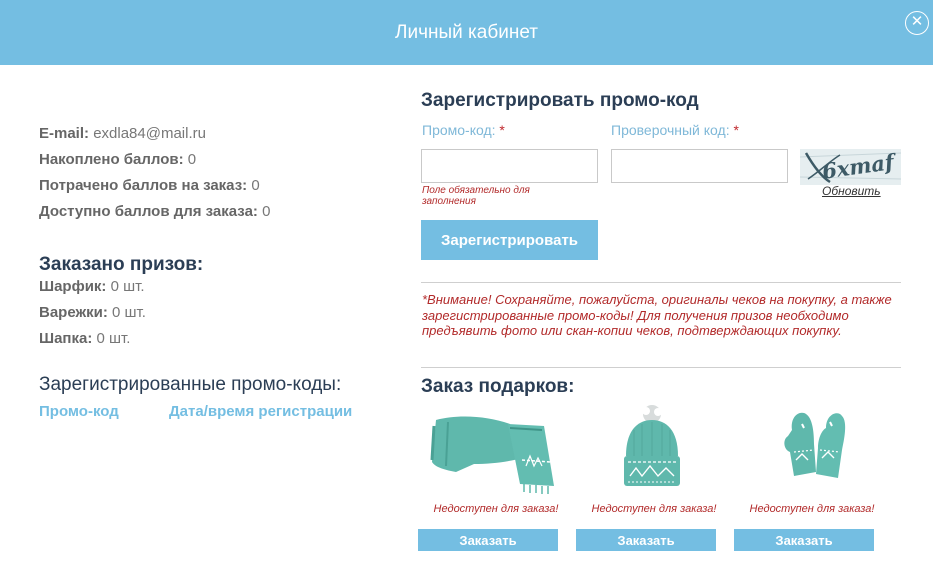 This screenshot has width=933, height=570. I want to click on email-value: exdla84@mail.ru, so click(149, 133).